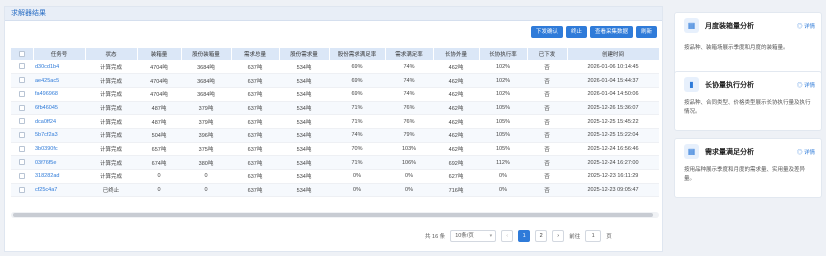 This screenshot has height=256, width=826. What do you see at coordinates (357, 80) in the screenshot?
I see `table-cell: 69%` at bounding box center [357, 80].